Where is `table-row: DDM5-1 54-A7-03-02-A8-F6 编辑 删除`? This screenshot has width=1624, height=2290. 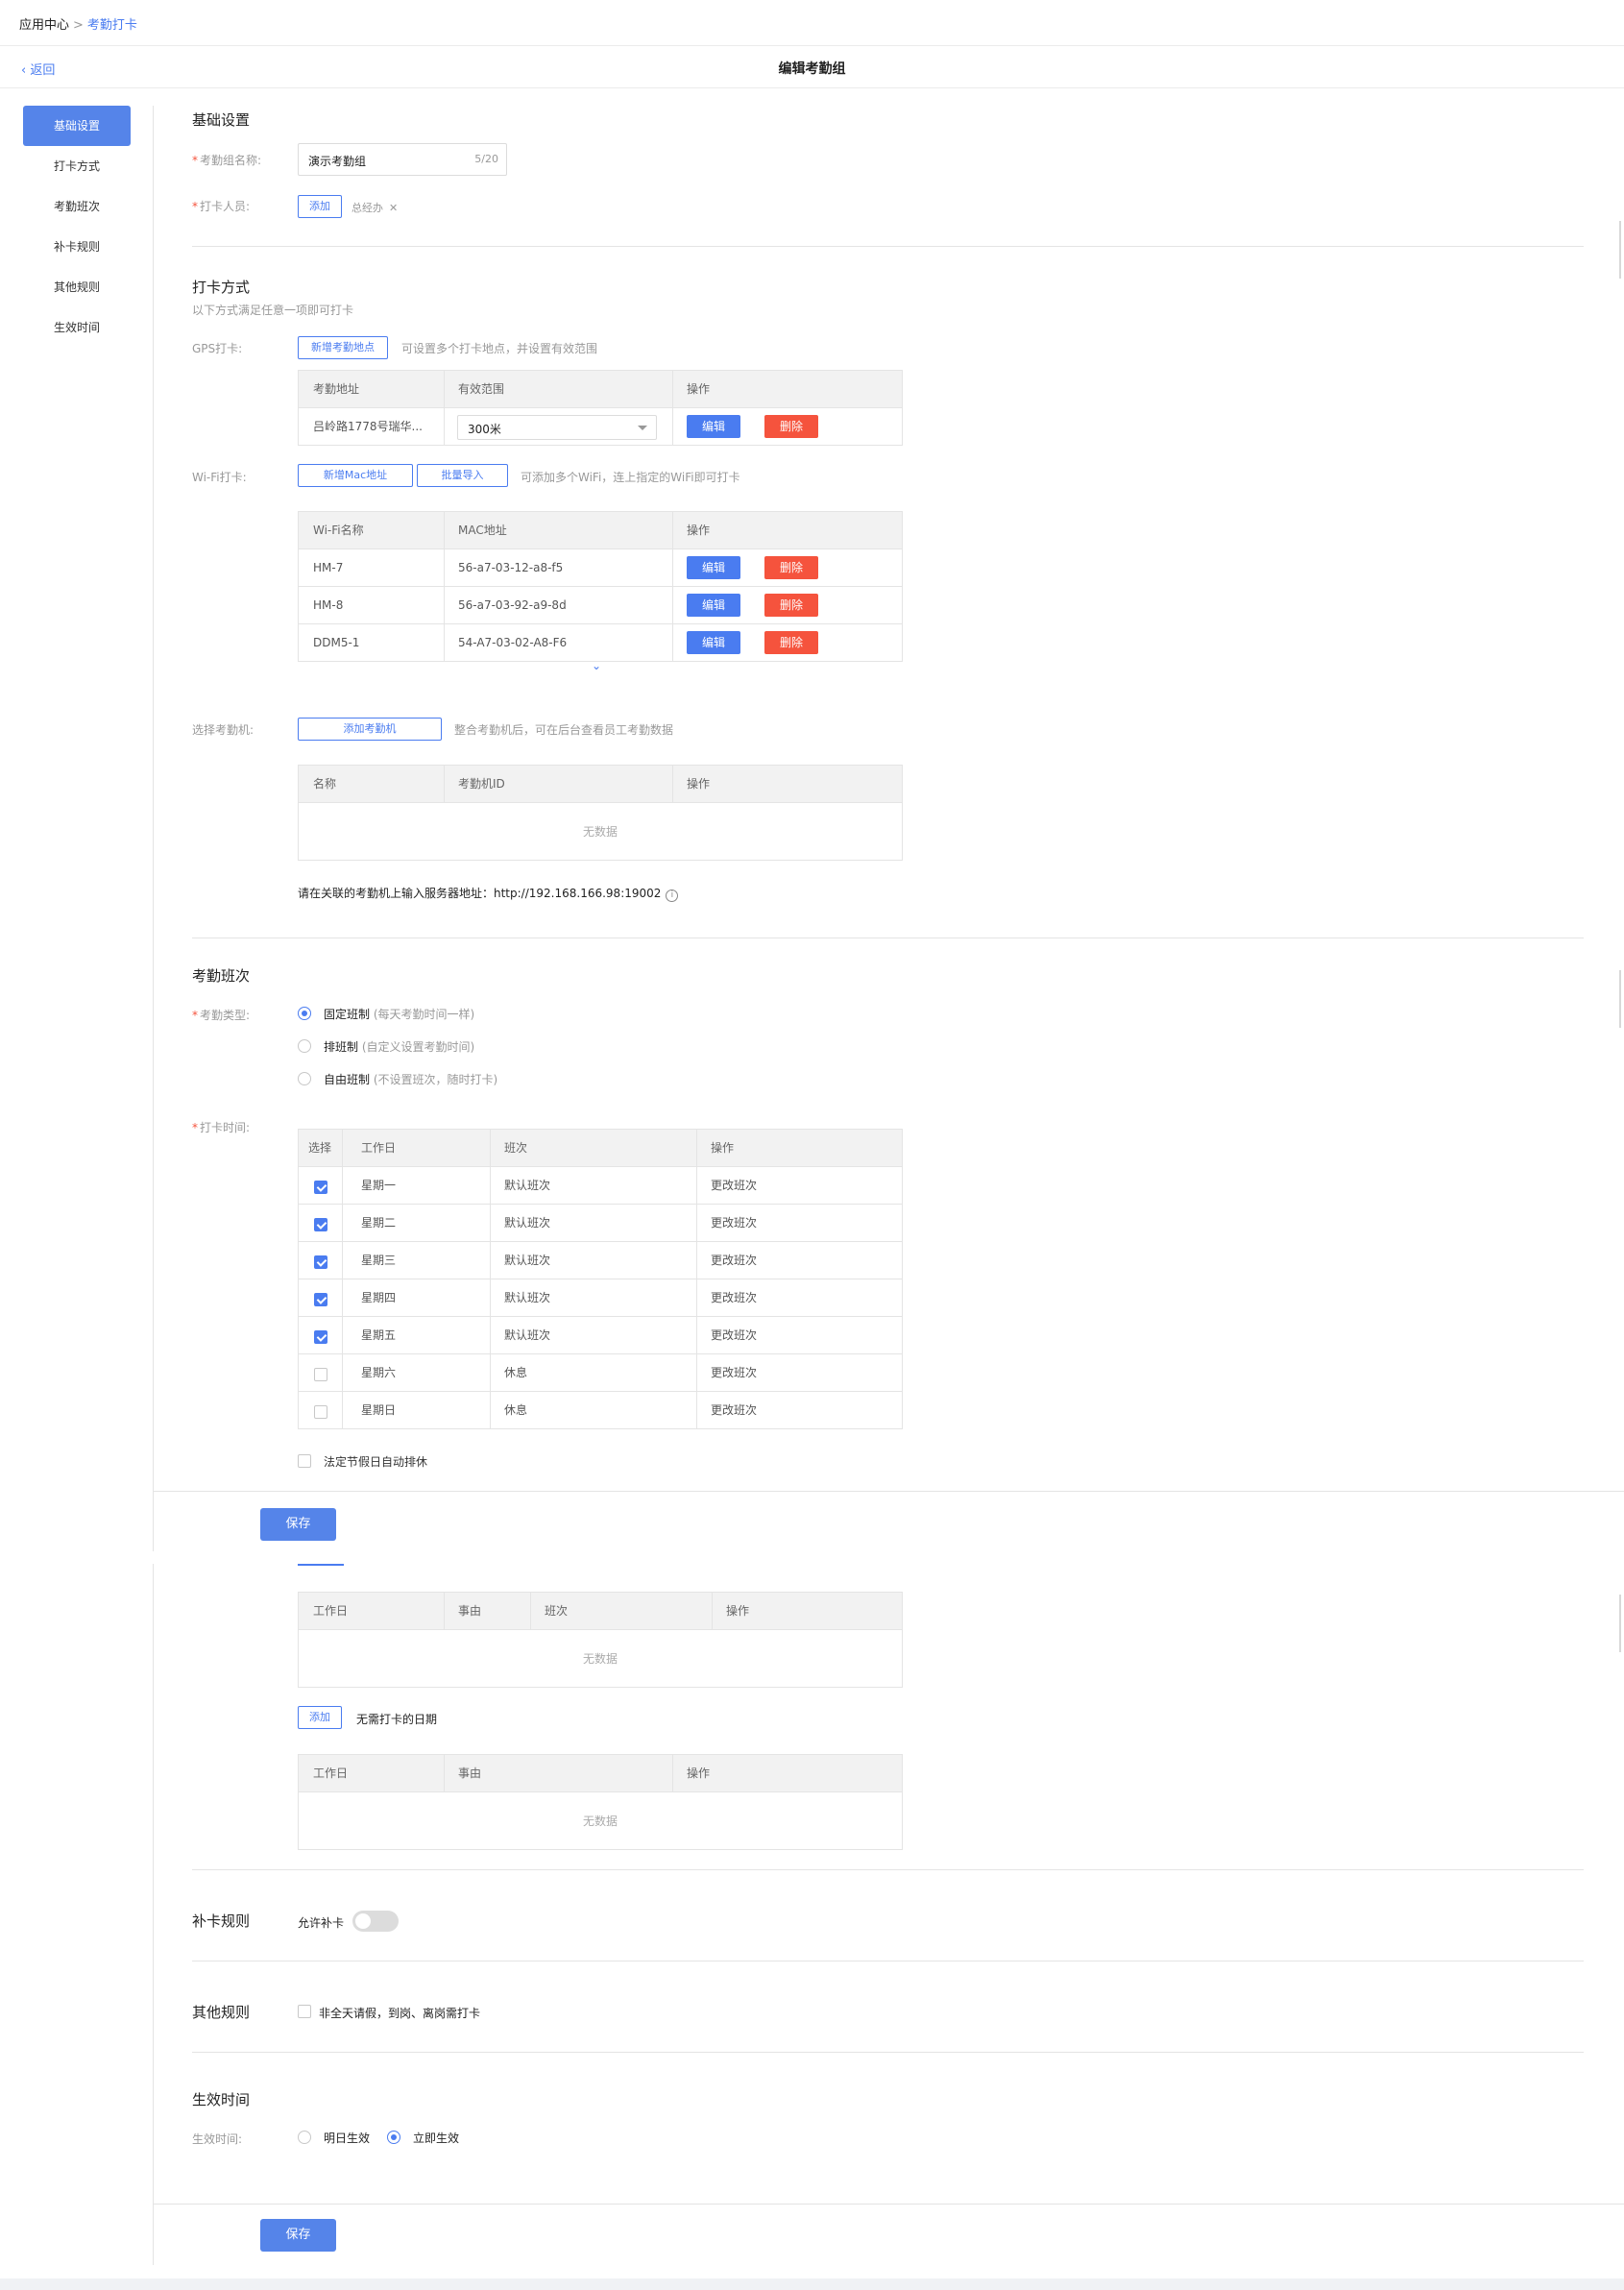 table-row: DDM5-1 54-A7-03-02-A8-F6 编辑 删除 is located at coordinates (600, 642).